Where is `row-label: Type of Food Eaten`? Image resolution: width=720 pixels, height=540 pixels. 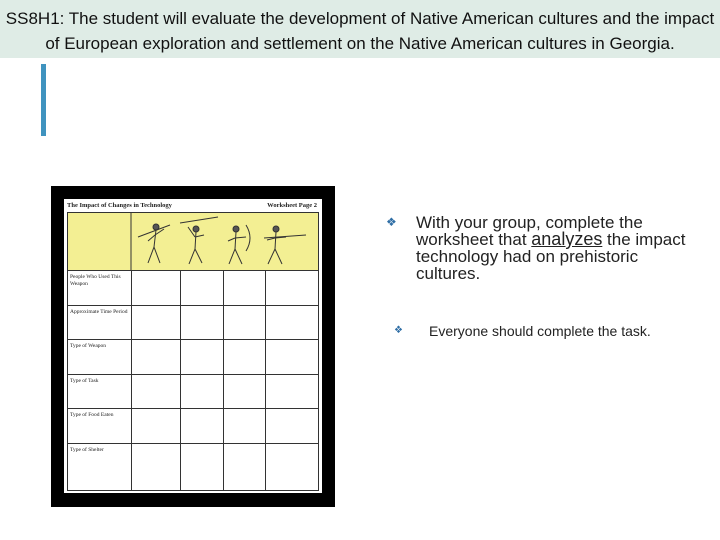
row-label: Type of Food Eaten is located at coordinates (92, 415).